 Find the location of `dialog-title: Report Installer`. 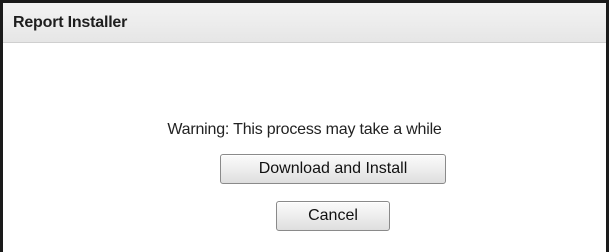

dialog-title: Report Installer is located at coordinates (70, 22).